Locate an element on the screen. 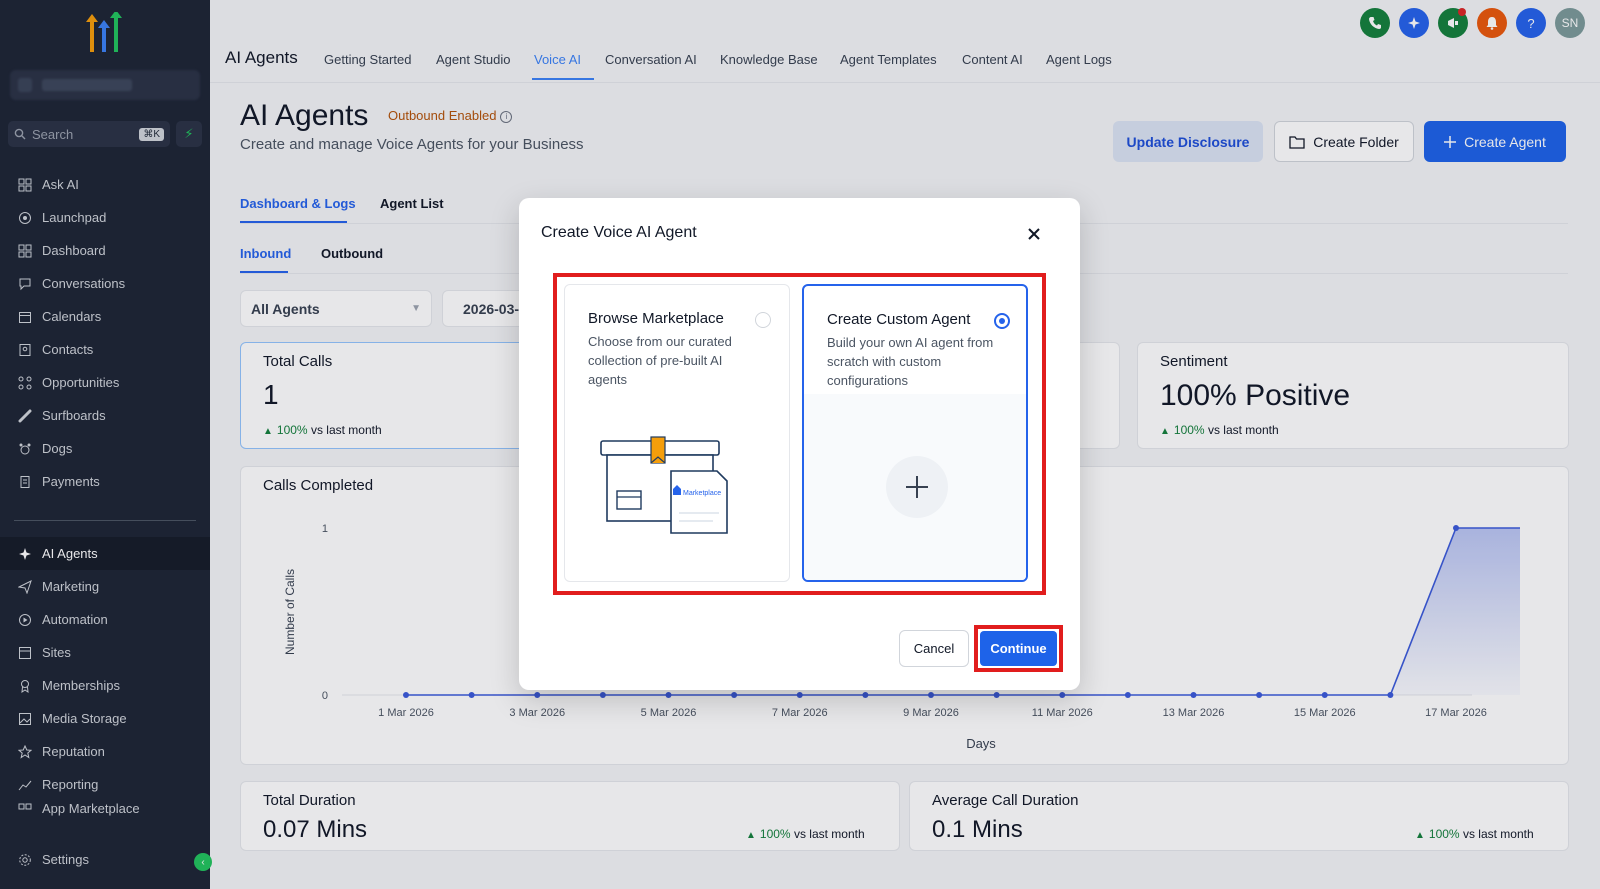 The width and height of the screenshot is (1600, 889). continue-button: Continue is located at coordinates (1018, 648).